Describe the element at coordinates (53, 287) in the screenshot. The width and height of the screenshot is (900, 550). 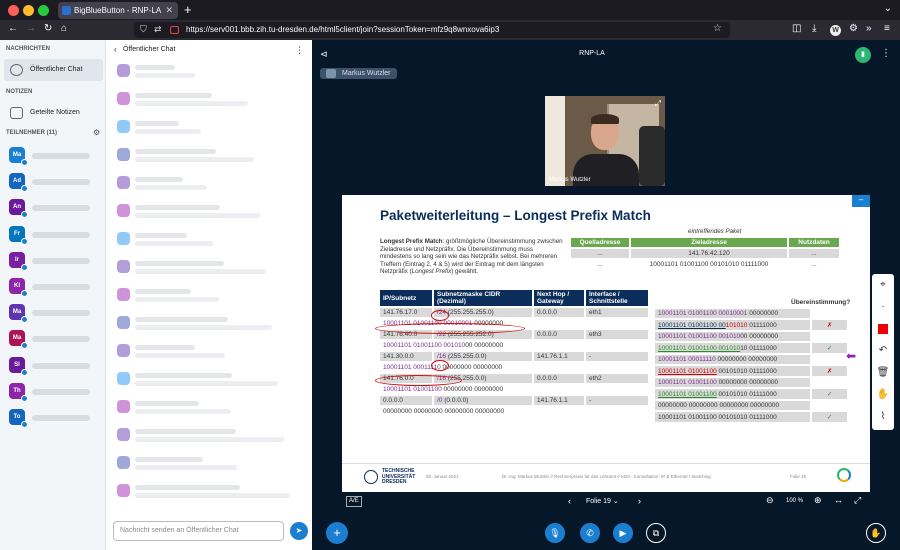
I see `participant-row: Kl` at that location.